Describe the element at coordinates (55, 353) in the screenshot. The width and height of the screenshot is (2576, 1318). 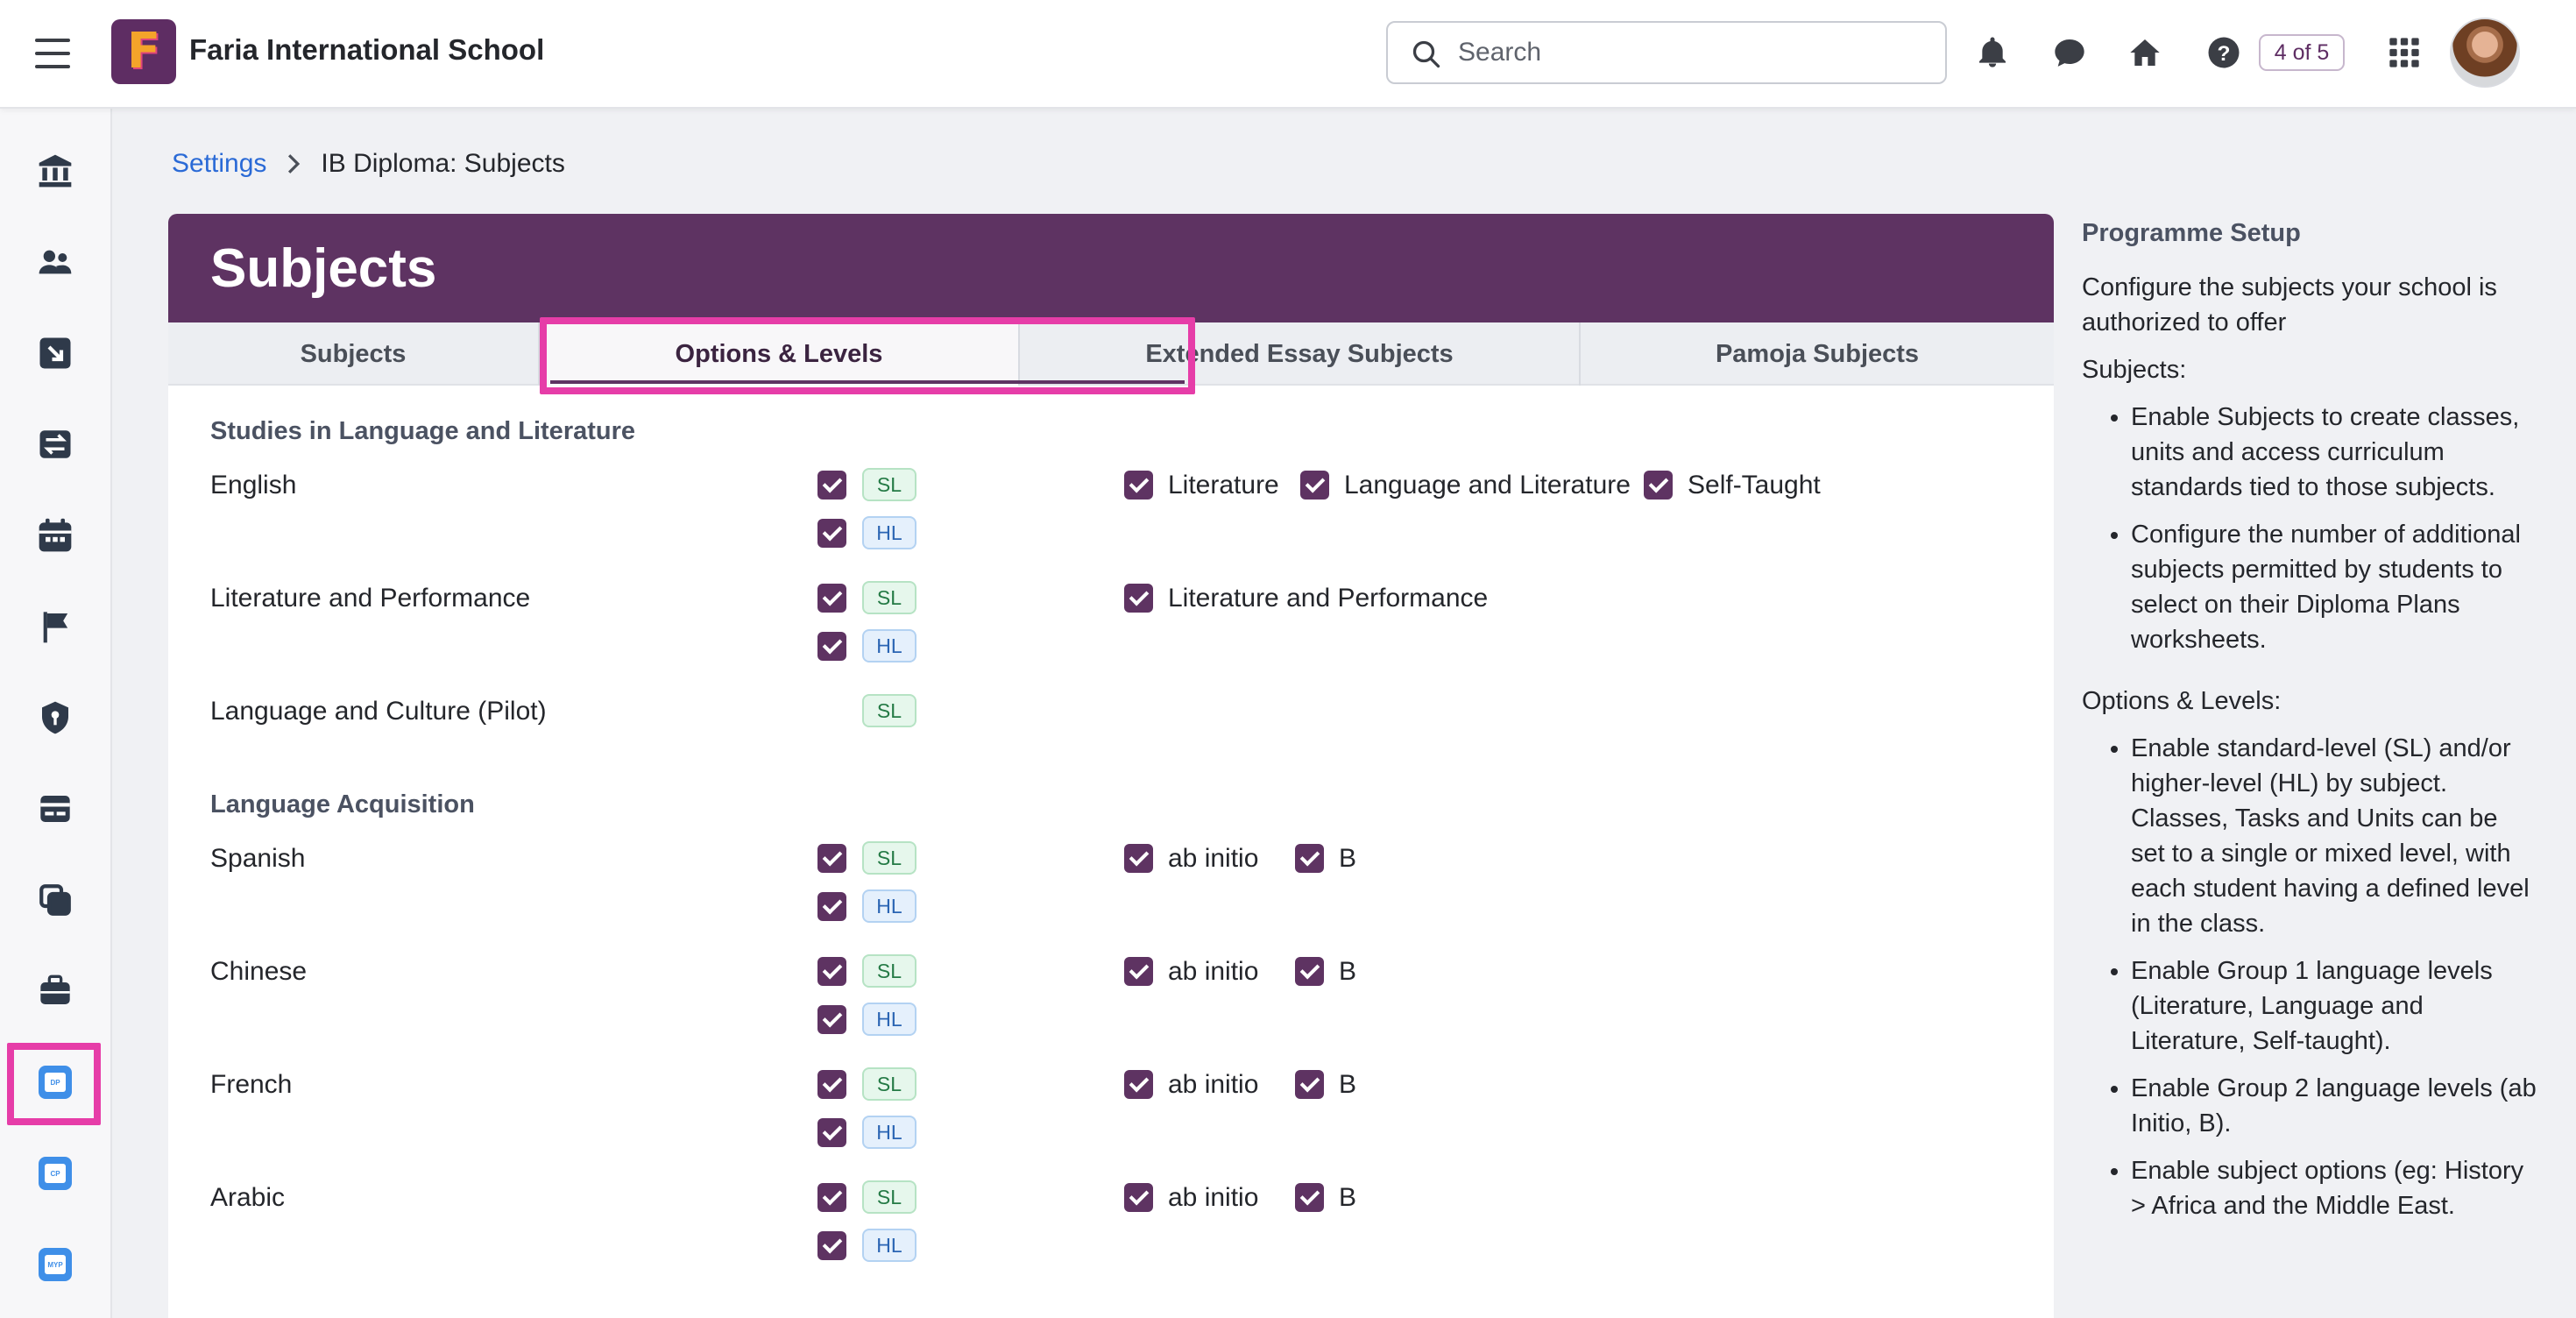
I see `import-icon` at that location.